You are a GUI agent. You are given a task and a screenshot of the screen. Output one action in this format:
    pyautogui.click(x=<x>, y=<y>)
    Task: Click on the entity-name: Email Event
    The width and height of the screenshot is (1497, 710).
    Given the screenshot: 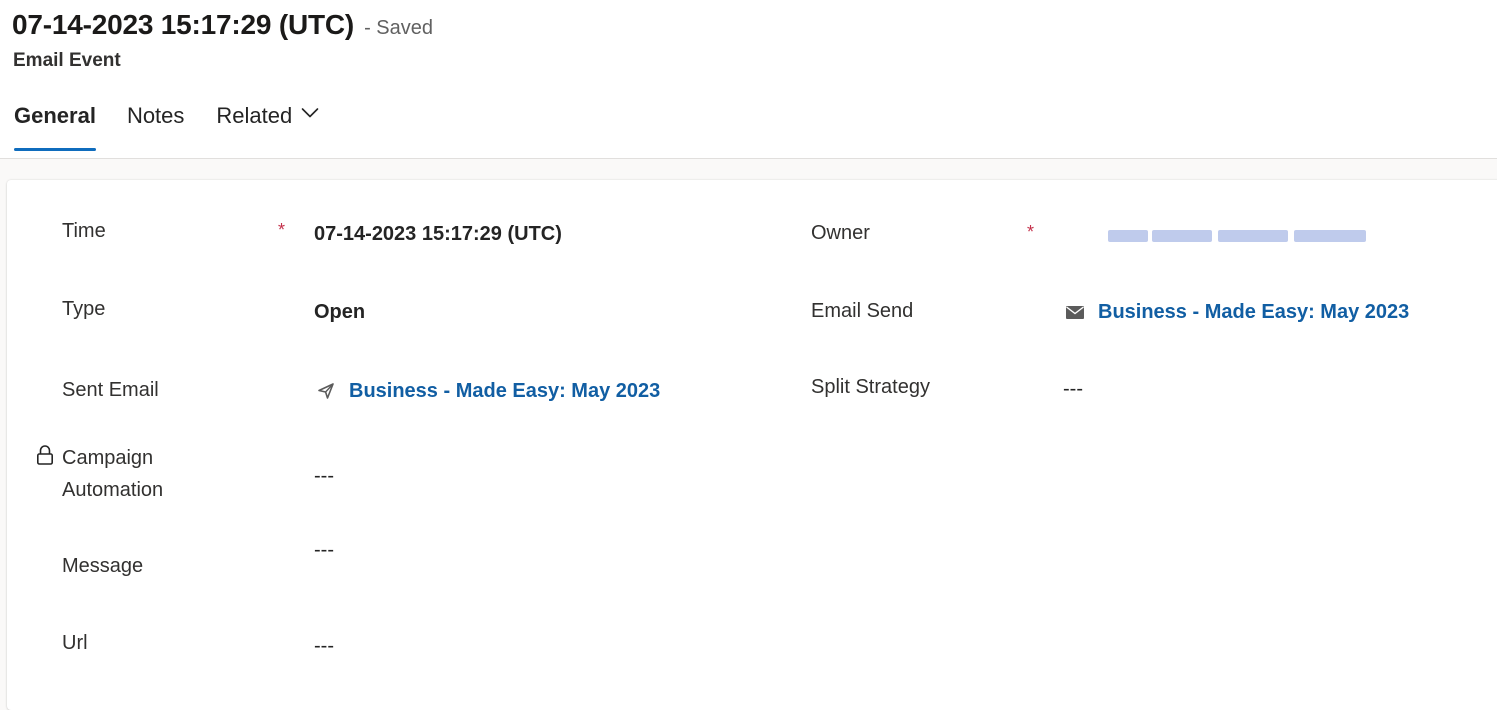 What is the action you would take?
    pyautogui.click(x=67, y=60)
    